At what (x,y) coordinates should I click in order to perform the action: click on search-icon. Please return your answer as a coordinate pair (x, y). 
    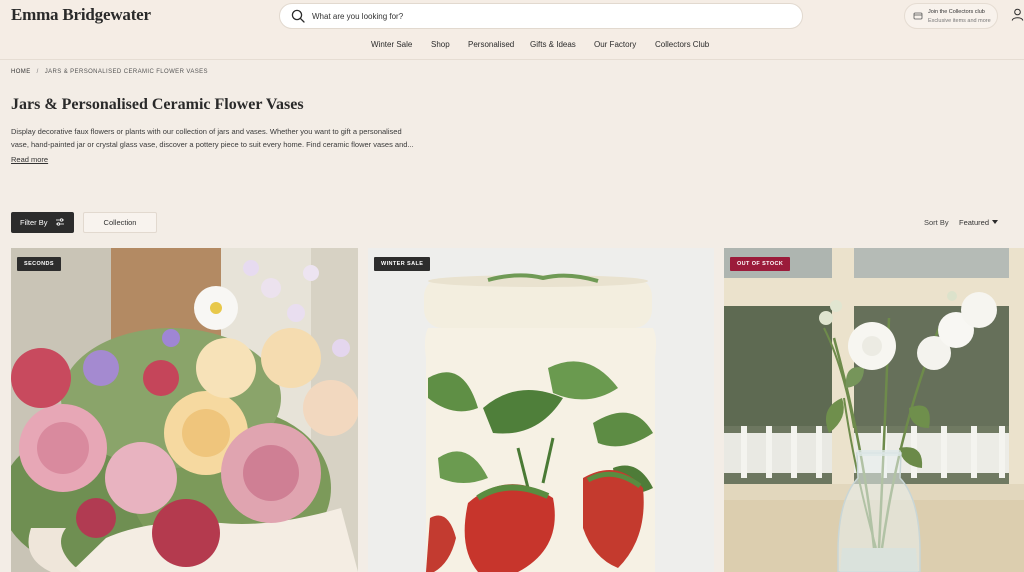
    Looking at the image, I should click on (298, 16).